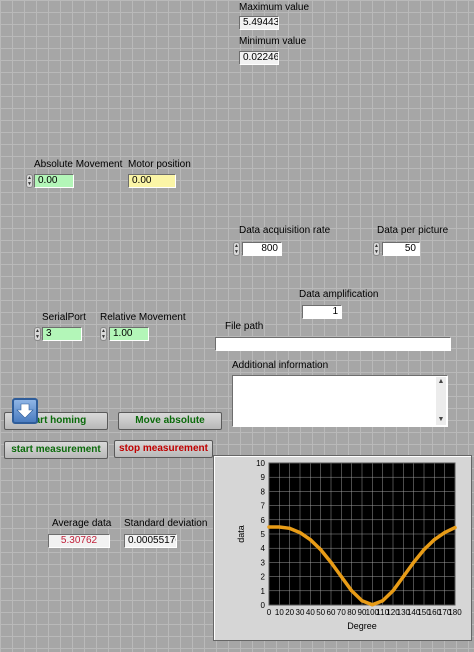  I want to click on motor-position-indicator: 0.00, so click(152, 181).